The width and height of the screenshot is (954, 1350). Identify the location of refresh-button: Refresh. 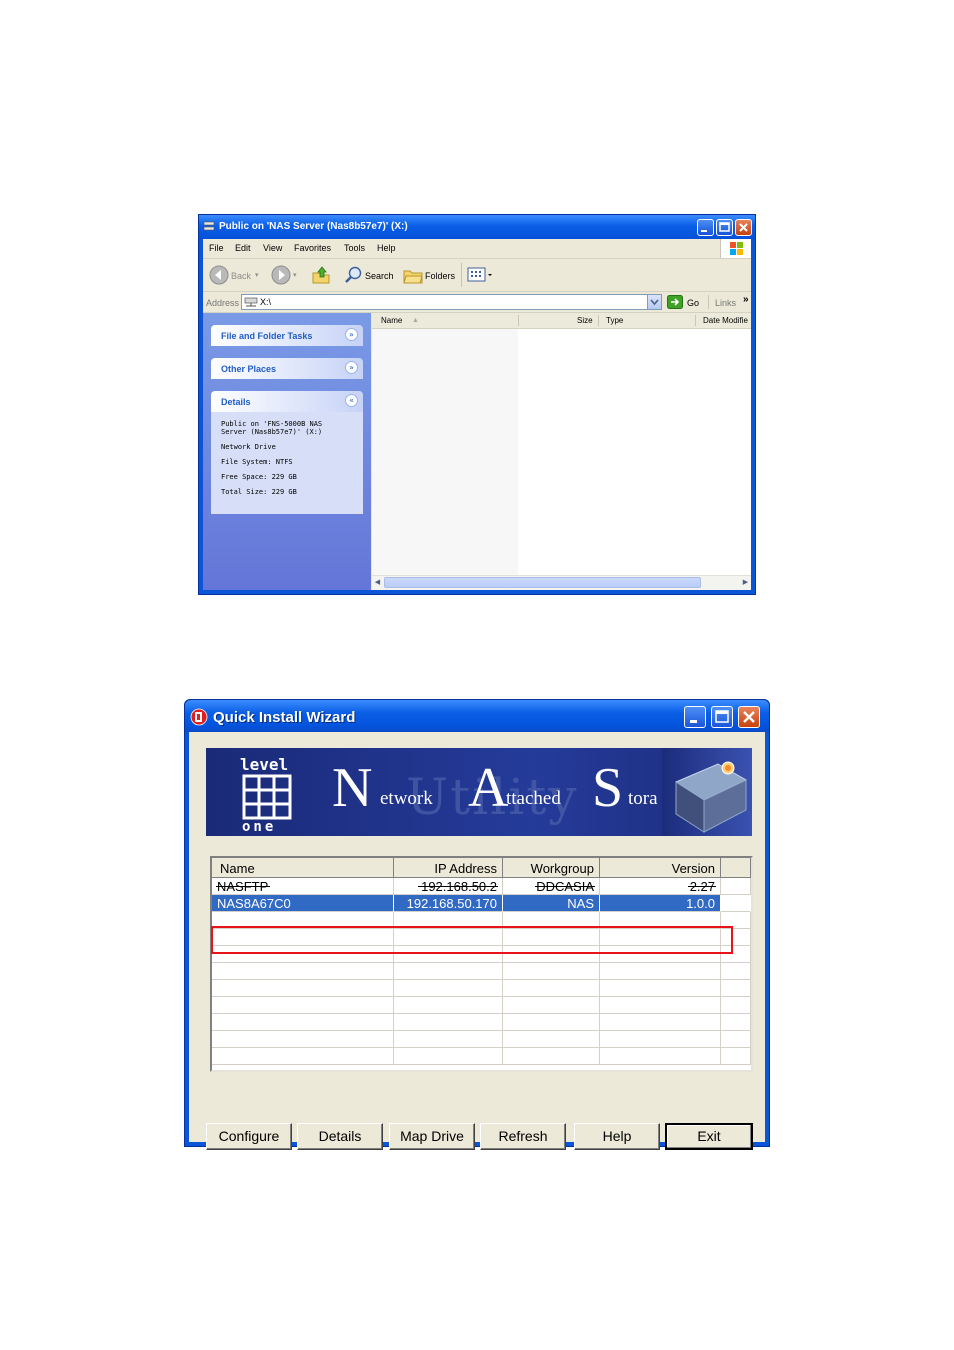
(523, 1136).